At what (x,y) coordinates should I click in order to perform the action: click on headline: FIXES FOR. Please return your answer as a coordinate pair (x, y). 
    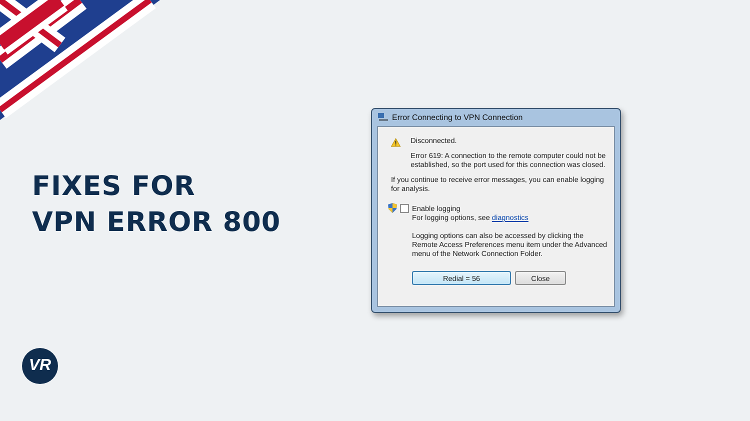
    Looking at the image, I should click on (114, 187).